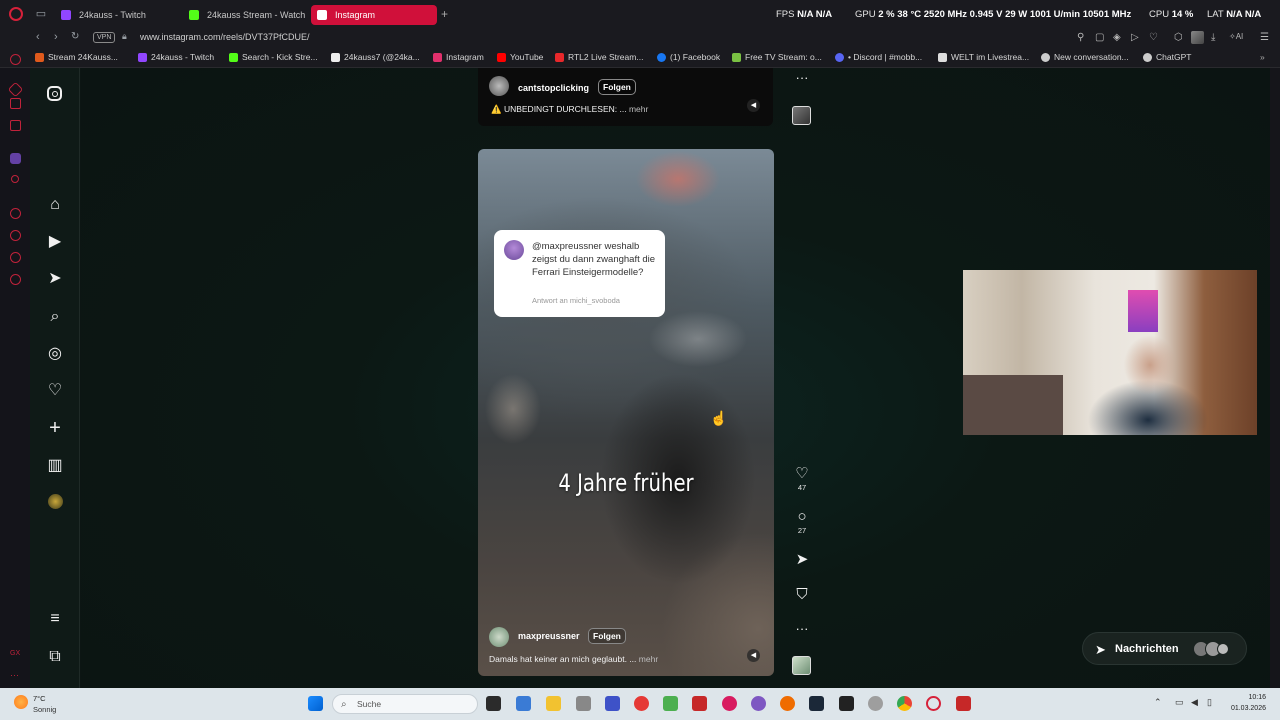  I want to click on easy-setup-icon: ☰, so click(1264, 37).